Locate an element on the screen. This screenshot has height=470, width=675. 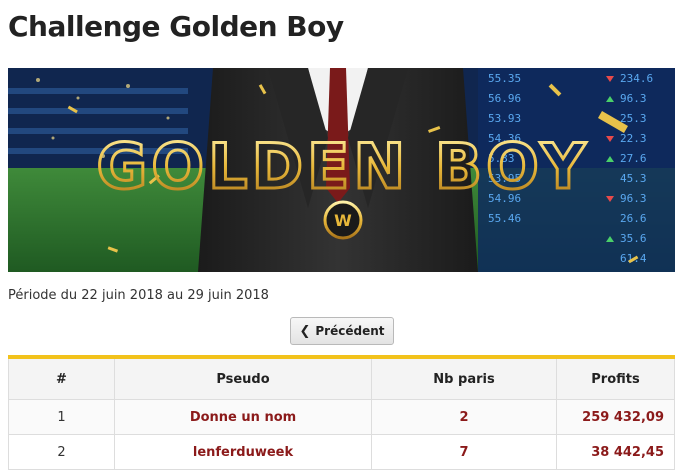
period-text: Période du 22 juin 2018 au 29 juin 2018 is located at coordinates (138, 295).